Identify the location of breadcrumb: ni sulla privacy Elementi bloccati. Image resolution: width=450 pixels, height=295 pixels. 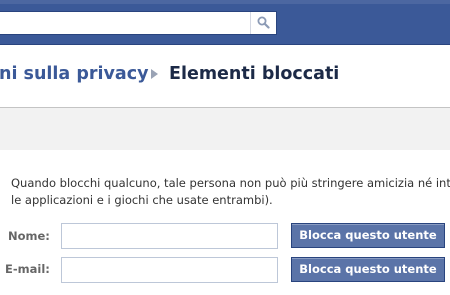
(225, 77).